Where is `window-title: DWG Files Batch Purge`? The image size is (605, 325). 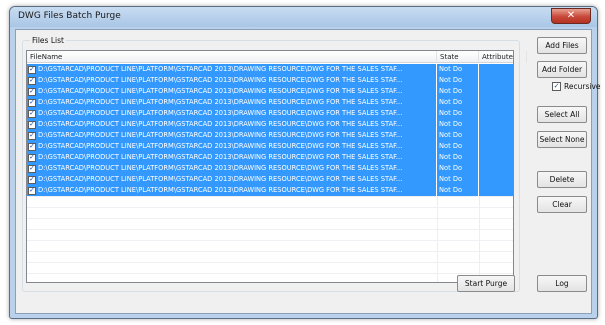 window-title: DWG Files Batch Purge is located at coordinates (69, 16).